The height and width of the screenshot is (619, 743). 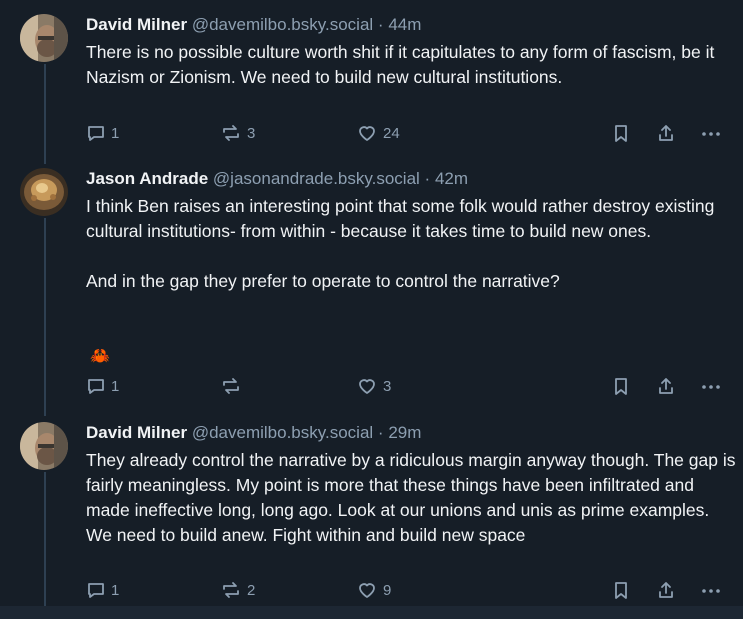 I want to click on crab-emoji: 🦀, so click(x=100, y=356).